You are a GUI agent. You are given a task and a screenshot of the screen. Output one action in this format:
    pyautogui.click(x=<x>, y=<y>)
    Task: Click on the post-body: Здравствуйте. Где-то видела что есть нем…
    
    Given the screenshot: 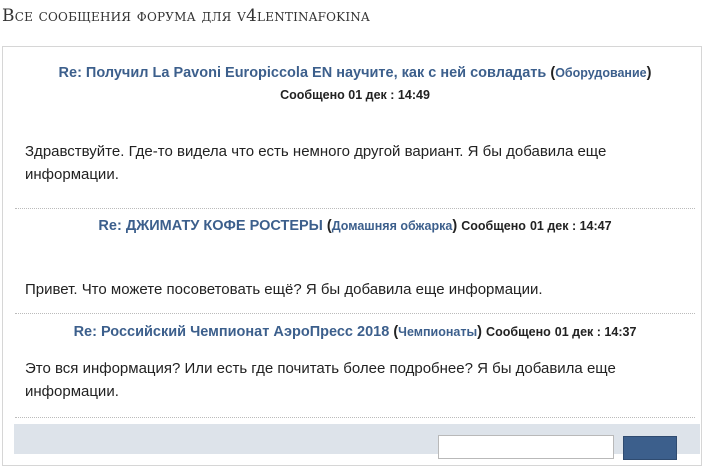 What is the action you would take?
    pyautogui.click(x=316, y=163)
    